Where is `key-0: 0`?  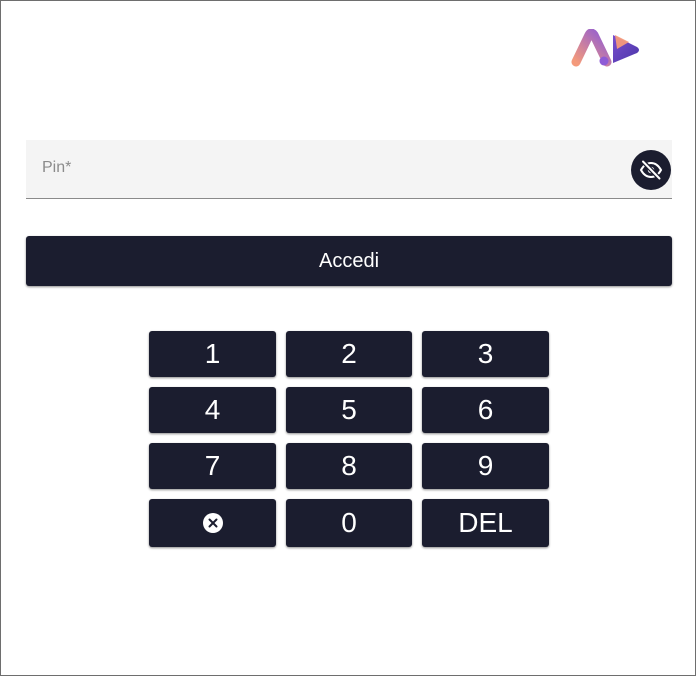
key-0: 0 is located at coordinates (349, 523).